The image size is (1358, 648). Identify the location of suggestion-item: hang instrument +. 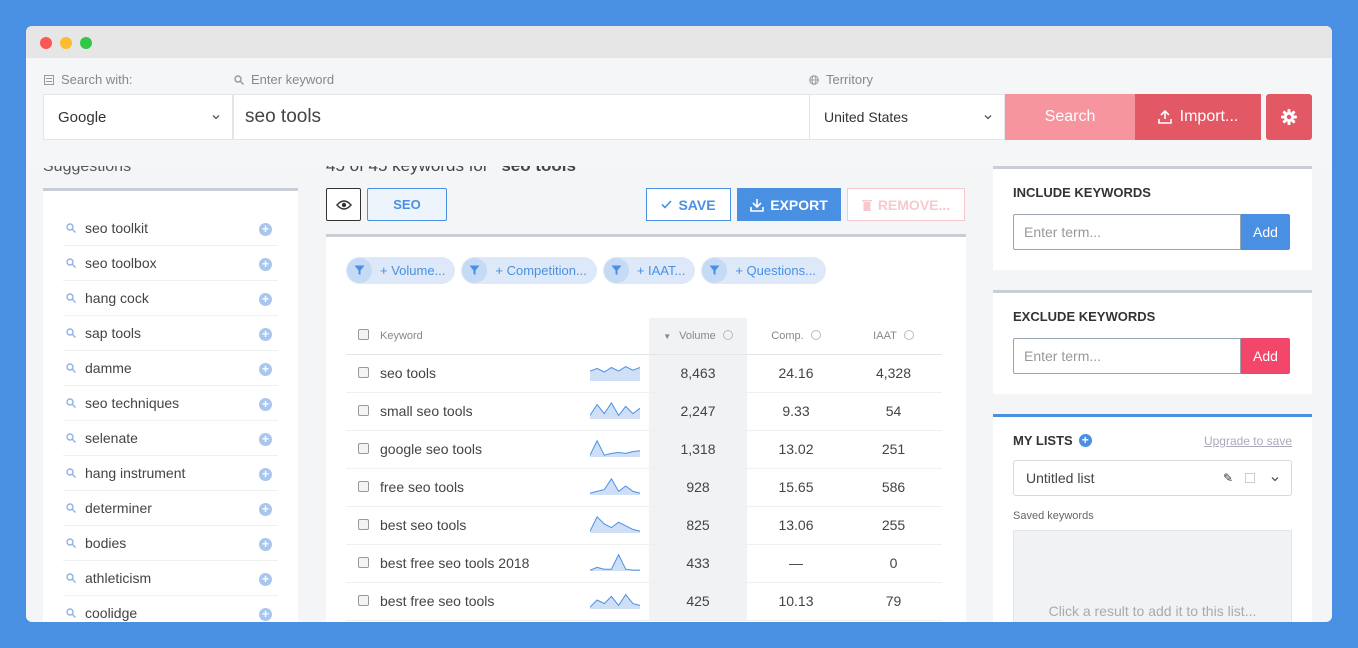
(170, 473).